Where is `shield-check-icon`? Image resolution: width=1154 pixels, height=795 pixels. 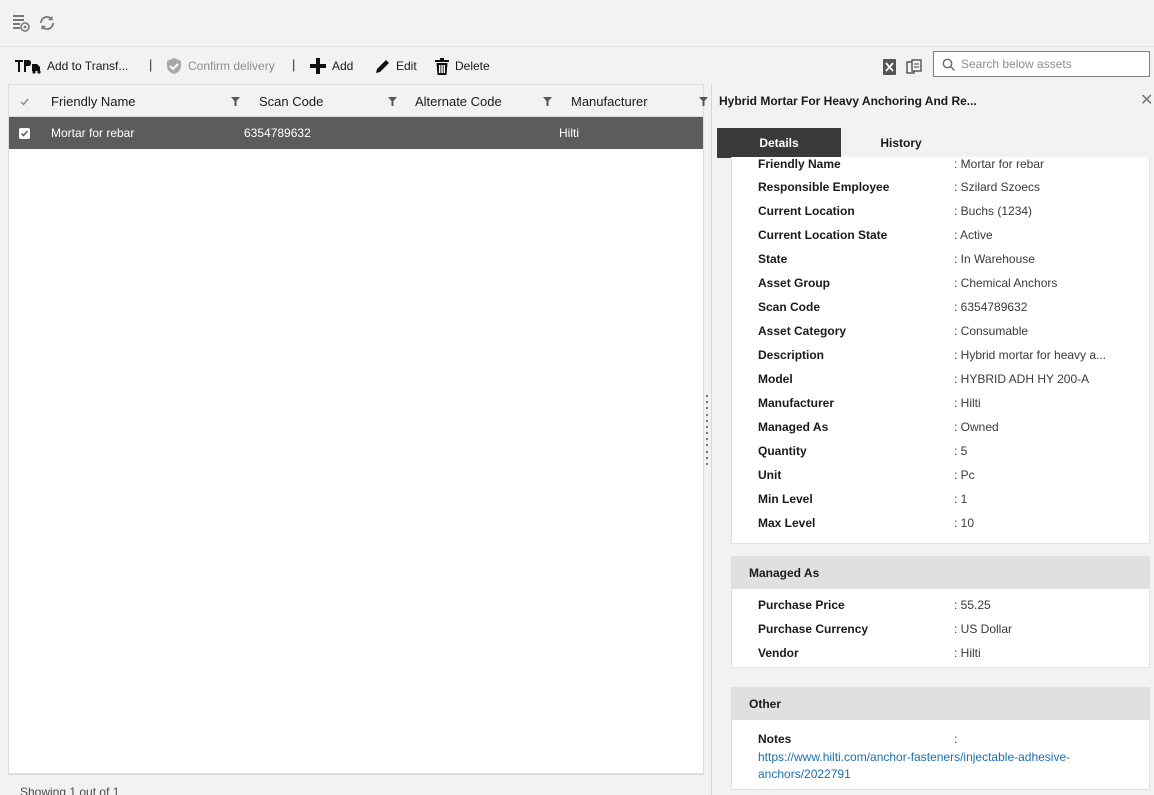
shield-check-icon is located at coordinates (174, 66).